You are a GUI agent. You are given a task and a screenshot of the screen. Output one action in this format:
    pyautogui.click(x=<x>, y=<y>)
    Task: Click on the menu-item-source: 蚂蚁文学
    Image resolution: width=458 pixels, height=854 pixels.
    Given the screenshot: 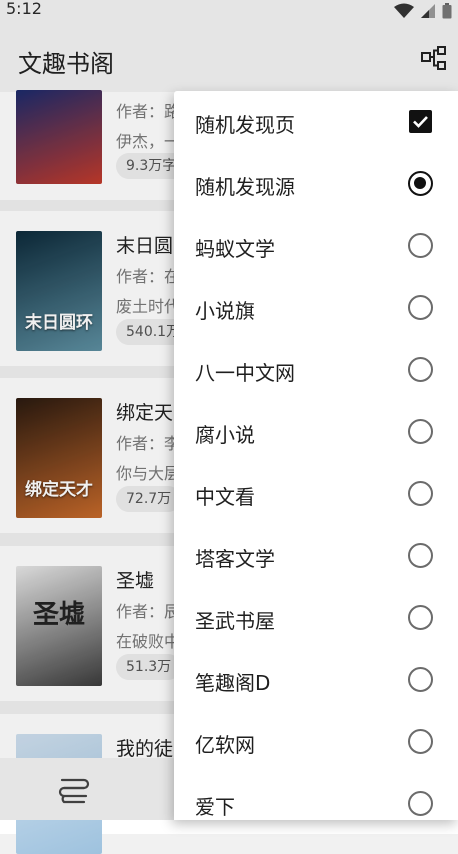 What is the action you would take?
    pyautogui.click(x=316, y=246)
    